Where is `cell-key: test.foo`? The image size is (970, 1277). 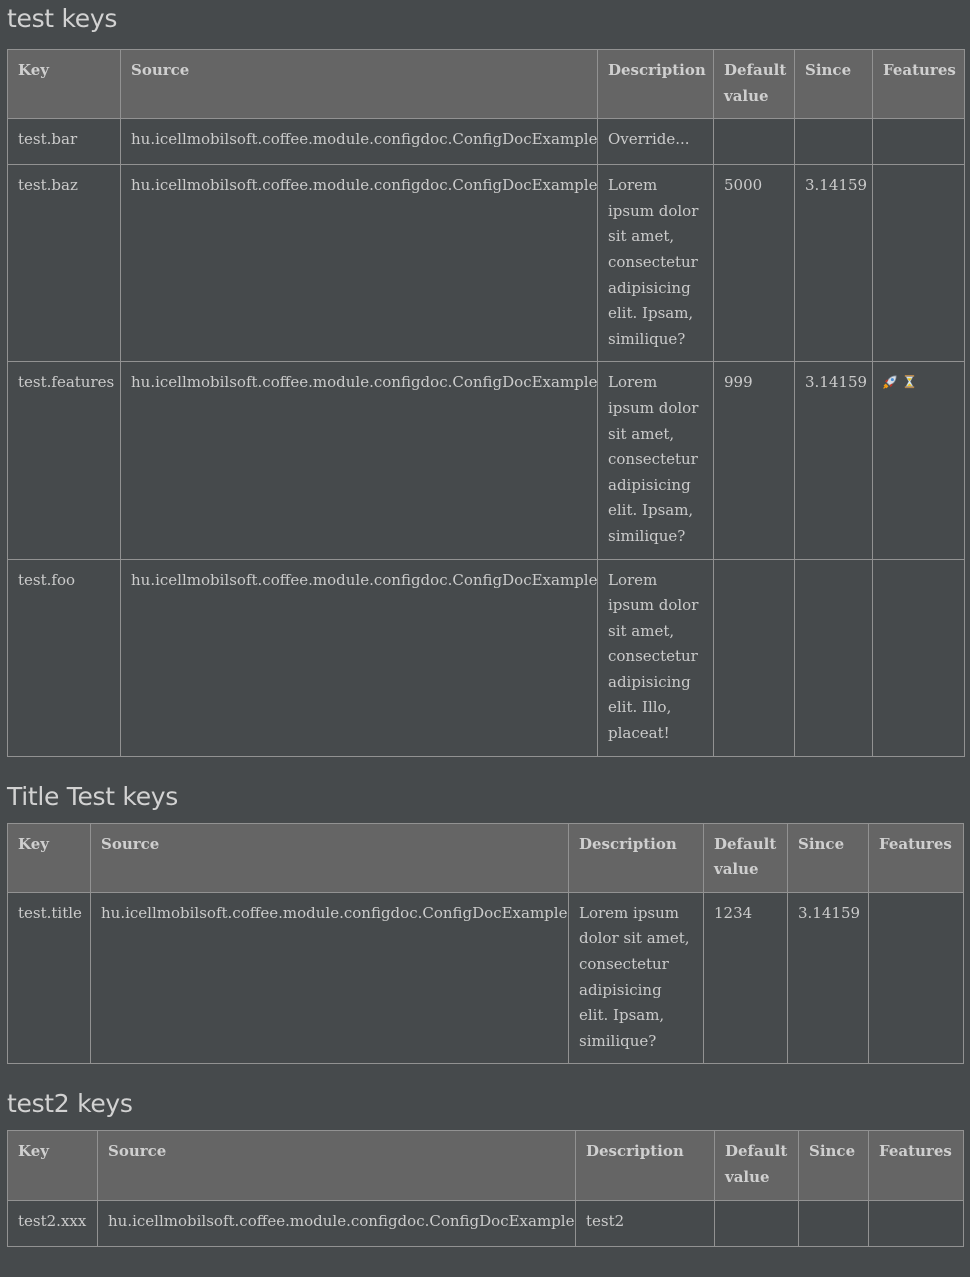
cell-key: test.foo is located at coordinates (64, 657).